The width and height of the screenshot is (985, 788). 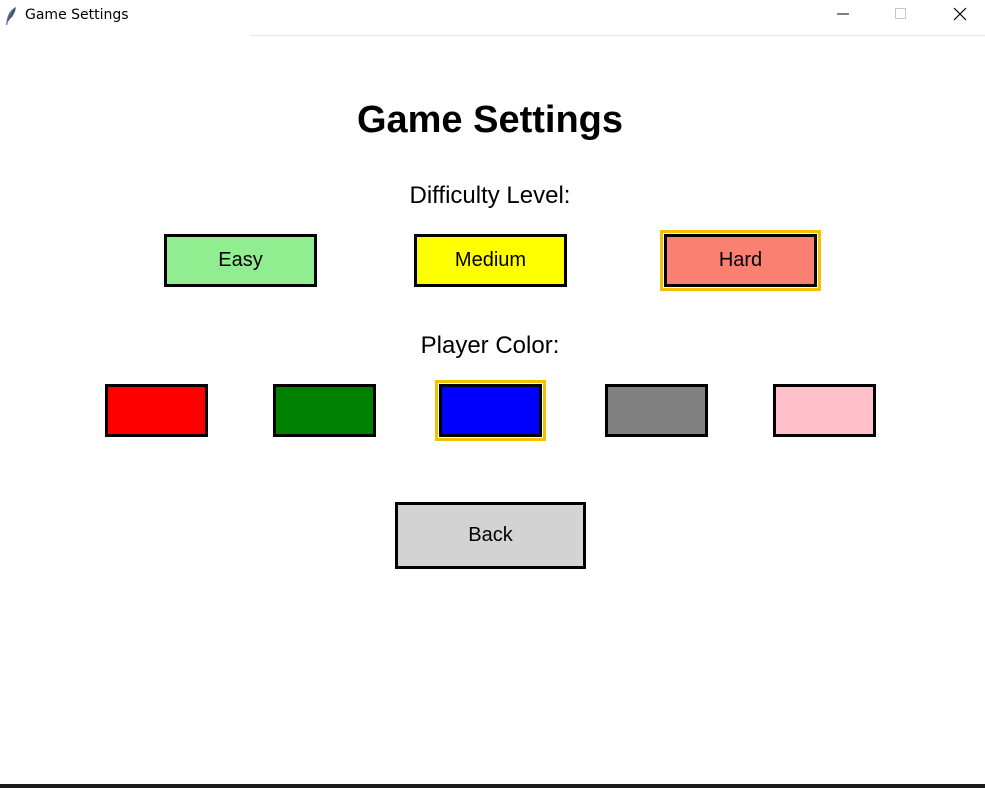 I want to click on difficulty-hard-button: Hard, so click(x=740, y=260).